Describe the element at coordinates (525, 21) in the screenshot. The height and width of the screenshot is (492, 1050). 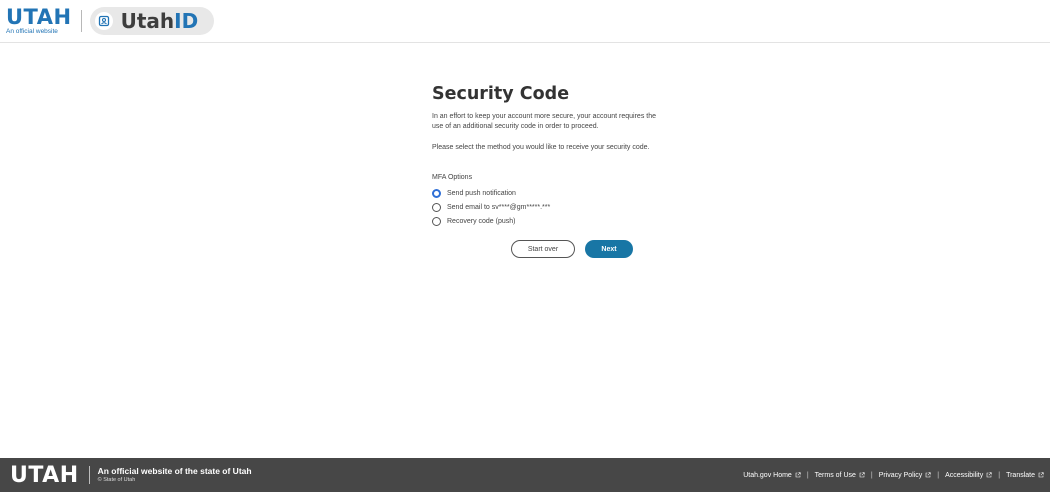
I see `site-header: UTAH An official website UtahID` at that location.